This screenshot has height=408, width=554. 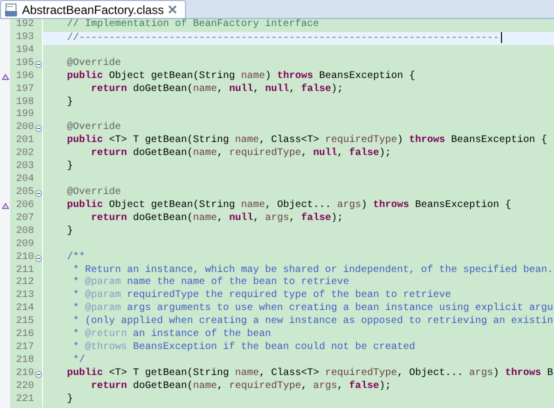 What do you see at coordinates (24, 128) in the screenshot?
I see `line-number: 200` at bounding box center [24, 128].